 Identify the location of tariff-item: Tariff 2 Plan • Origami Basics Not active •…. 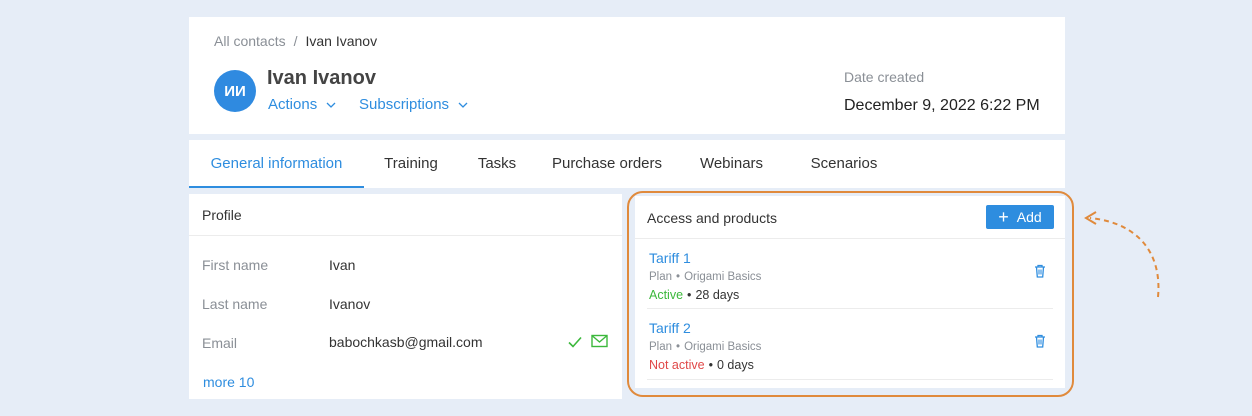
(850, 354).